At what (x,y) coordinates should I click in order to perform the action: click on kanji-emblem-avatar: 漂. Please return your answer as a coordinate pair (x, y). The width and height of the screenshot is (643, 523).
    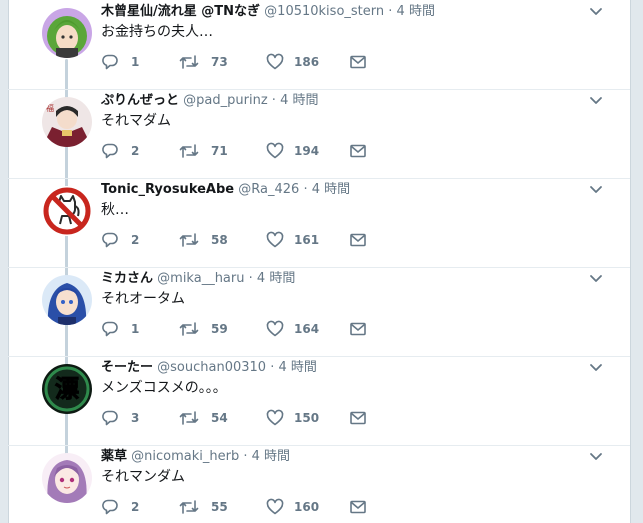
    Looking at the image, I should click on (67, 389).